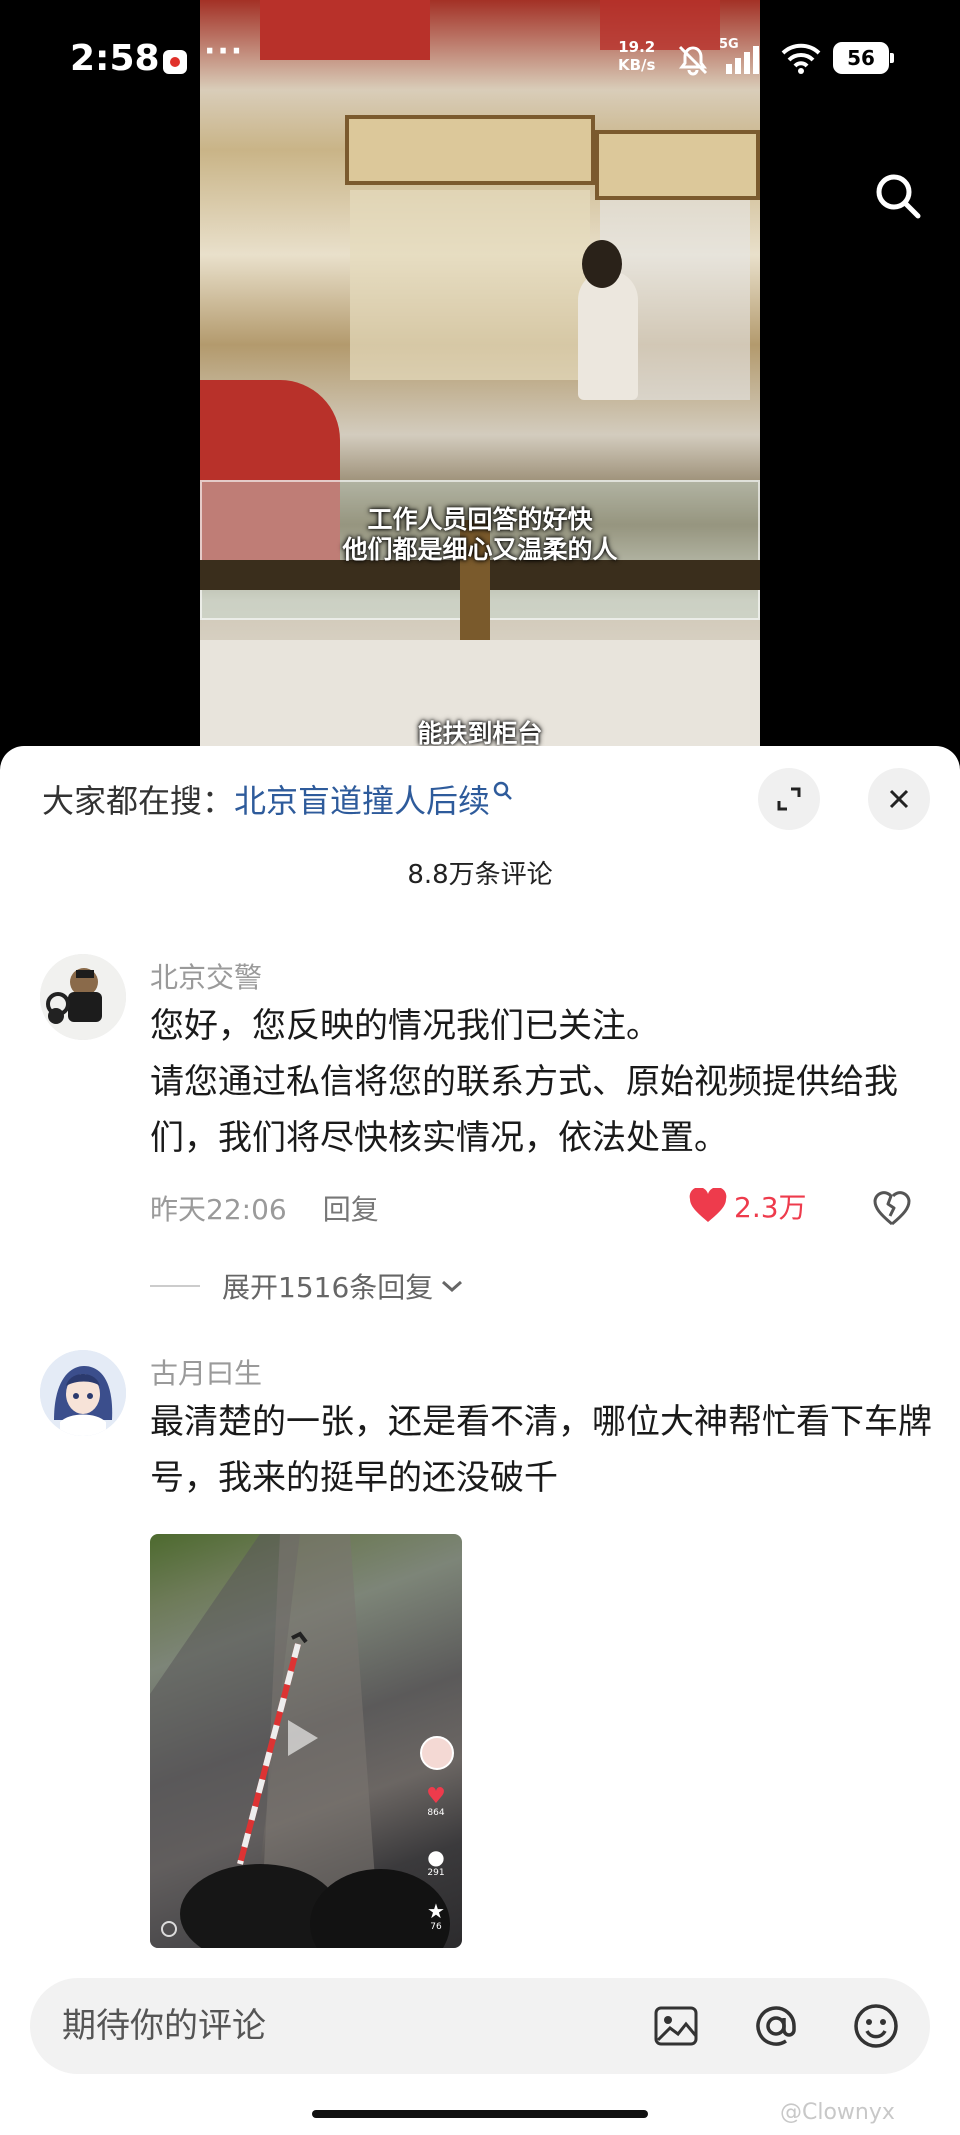  I want to click on mini-favorite-count: 76, so click(436, 1927).